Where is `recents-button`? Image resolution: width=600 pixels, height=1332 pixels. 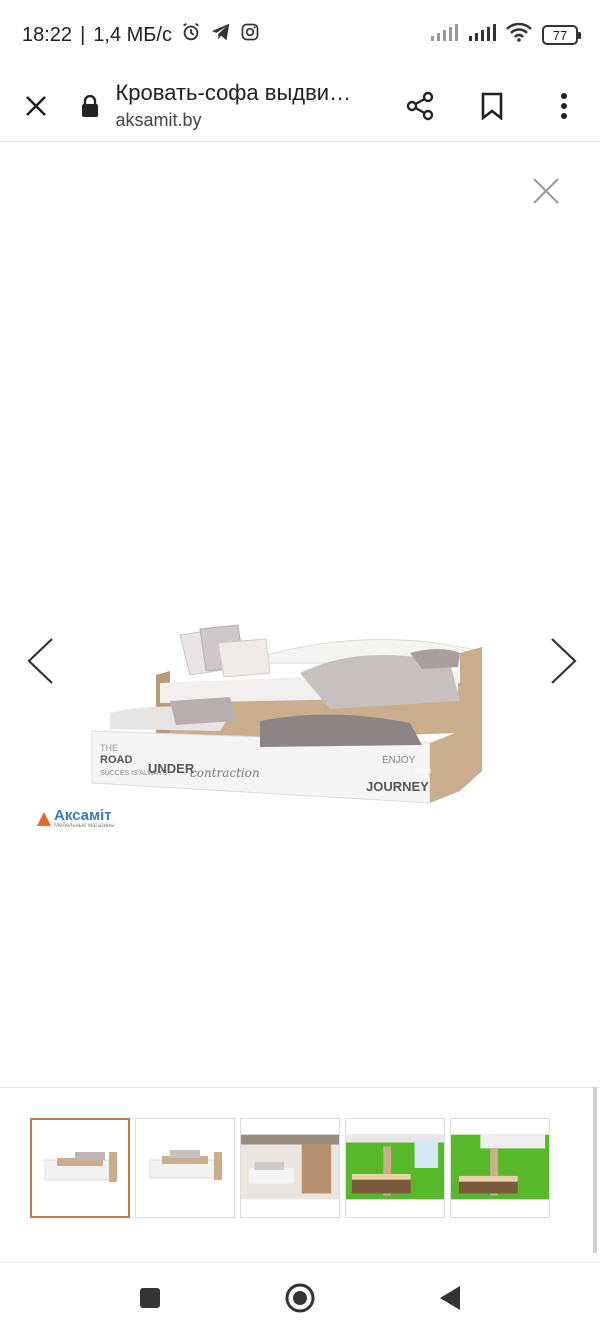
recents-button is located at coordinates (150, 1298).